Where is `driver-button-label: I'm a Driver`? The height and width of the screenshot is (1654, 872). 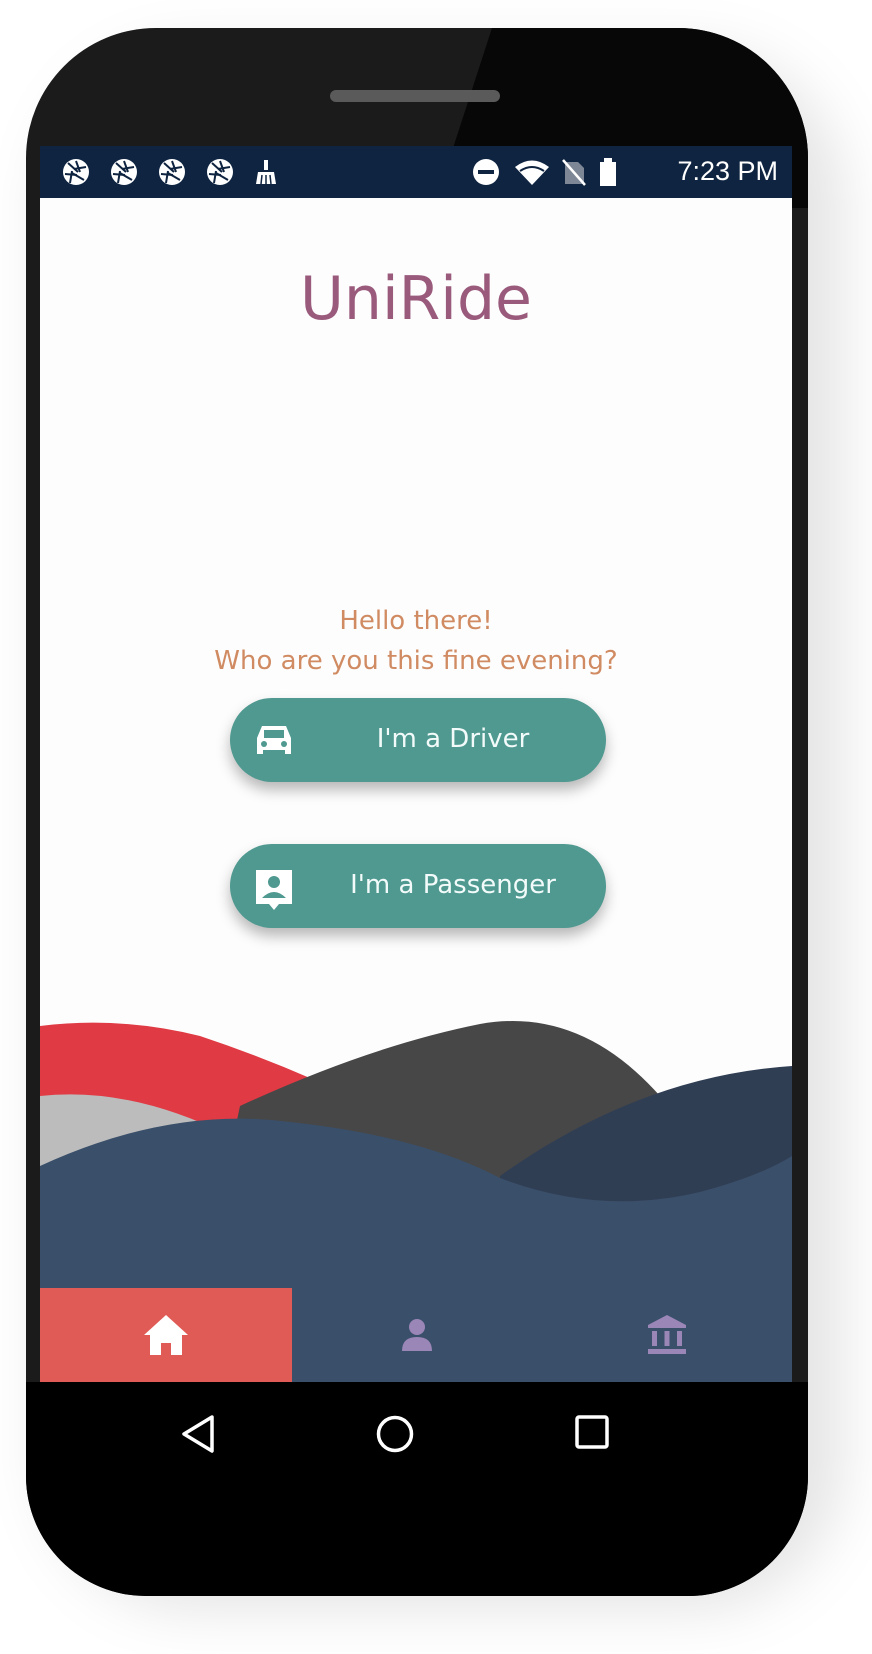
driver-button-label: I'm a Driver is located at coordinates (453, 739).